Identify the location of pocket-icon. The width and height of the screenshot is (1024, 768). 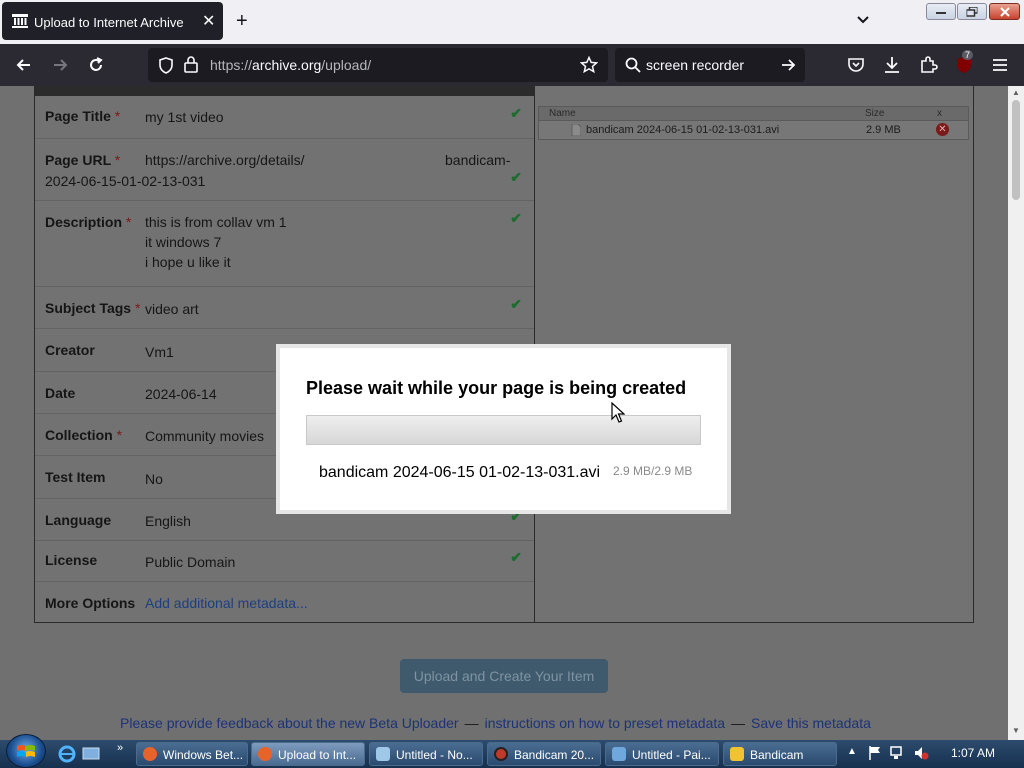
(856, 65).